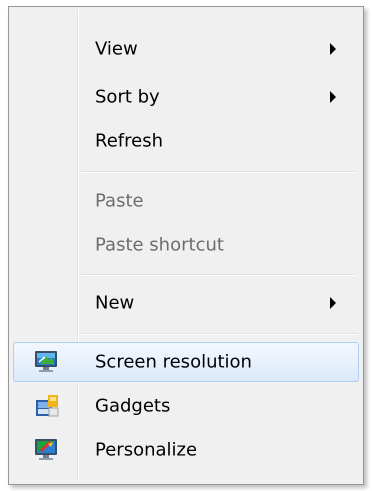 This screenshot has width=372, height=491. What do you see at coordinates (186, 141) in the screenshot?
I see `menu-item-refresh: Refresh` at bounding box center [186, 141].